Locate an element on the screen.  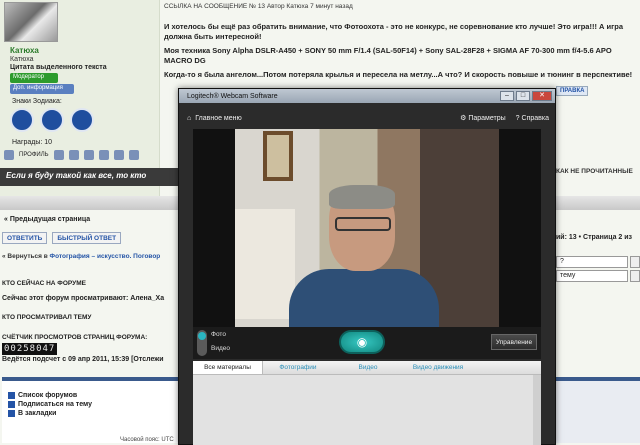
prev-page-link: « Предыдущая страница is located at coordinates (47, 219).